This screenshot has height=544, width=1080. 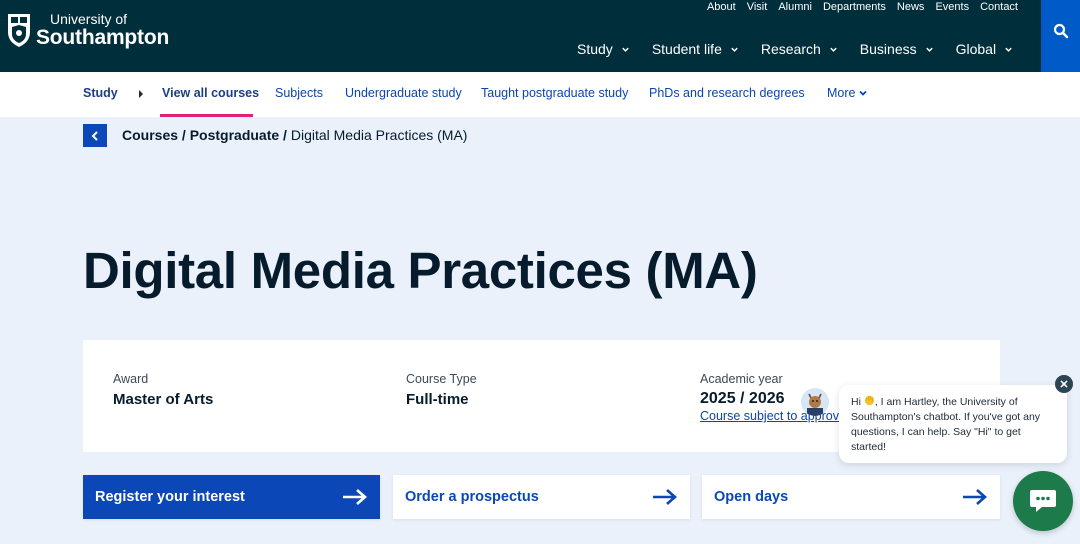 What do you see at coordinates (472, 497) in the screenshot?
I see `order-prospectus-label: Order a prospectus` at bounding box center [472, 497].